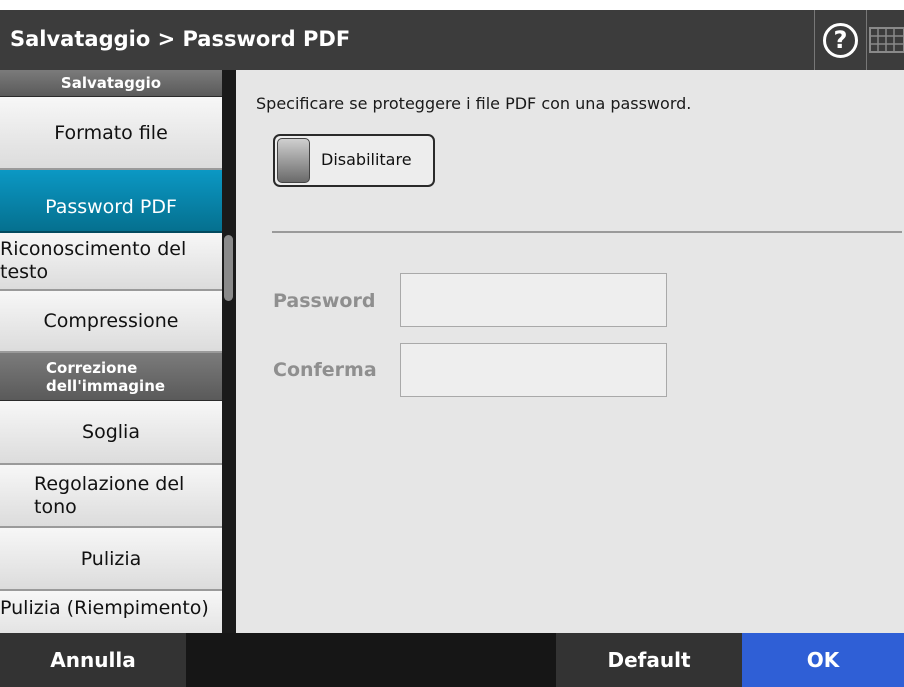  Describe the element at coordinates (111, 322) in the screenshot. I see `sidebar-item-compressione: Compressione` at that location.